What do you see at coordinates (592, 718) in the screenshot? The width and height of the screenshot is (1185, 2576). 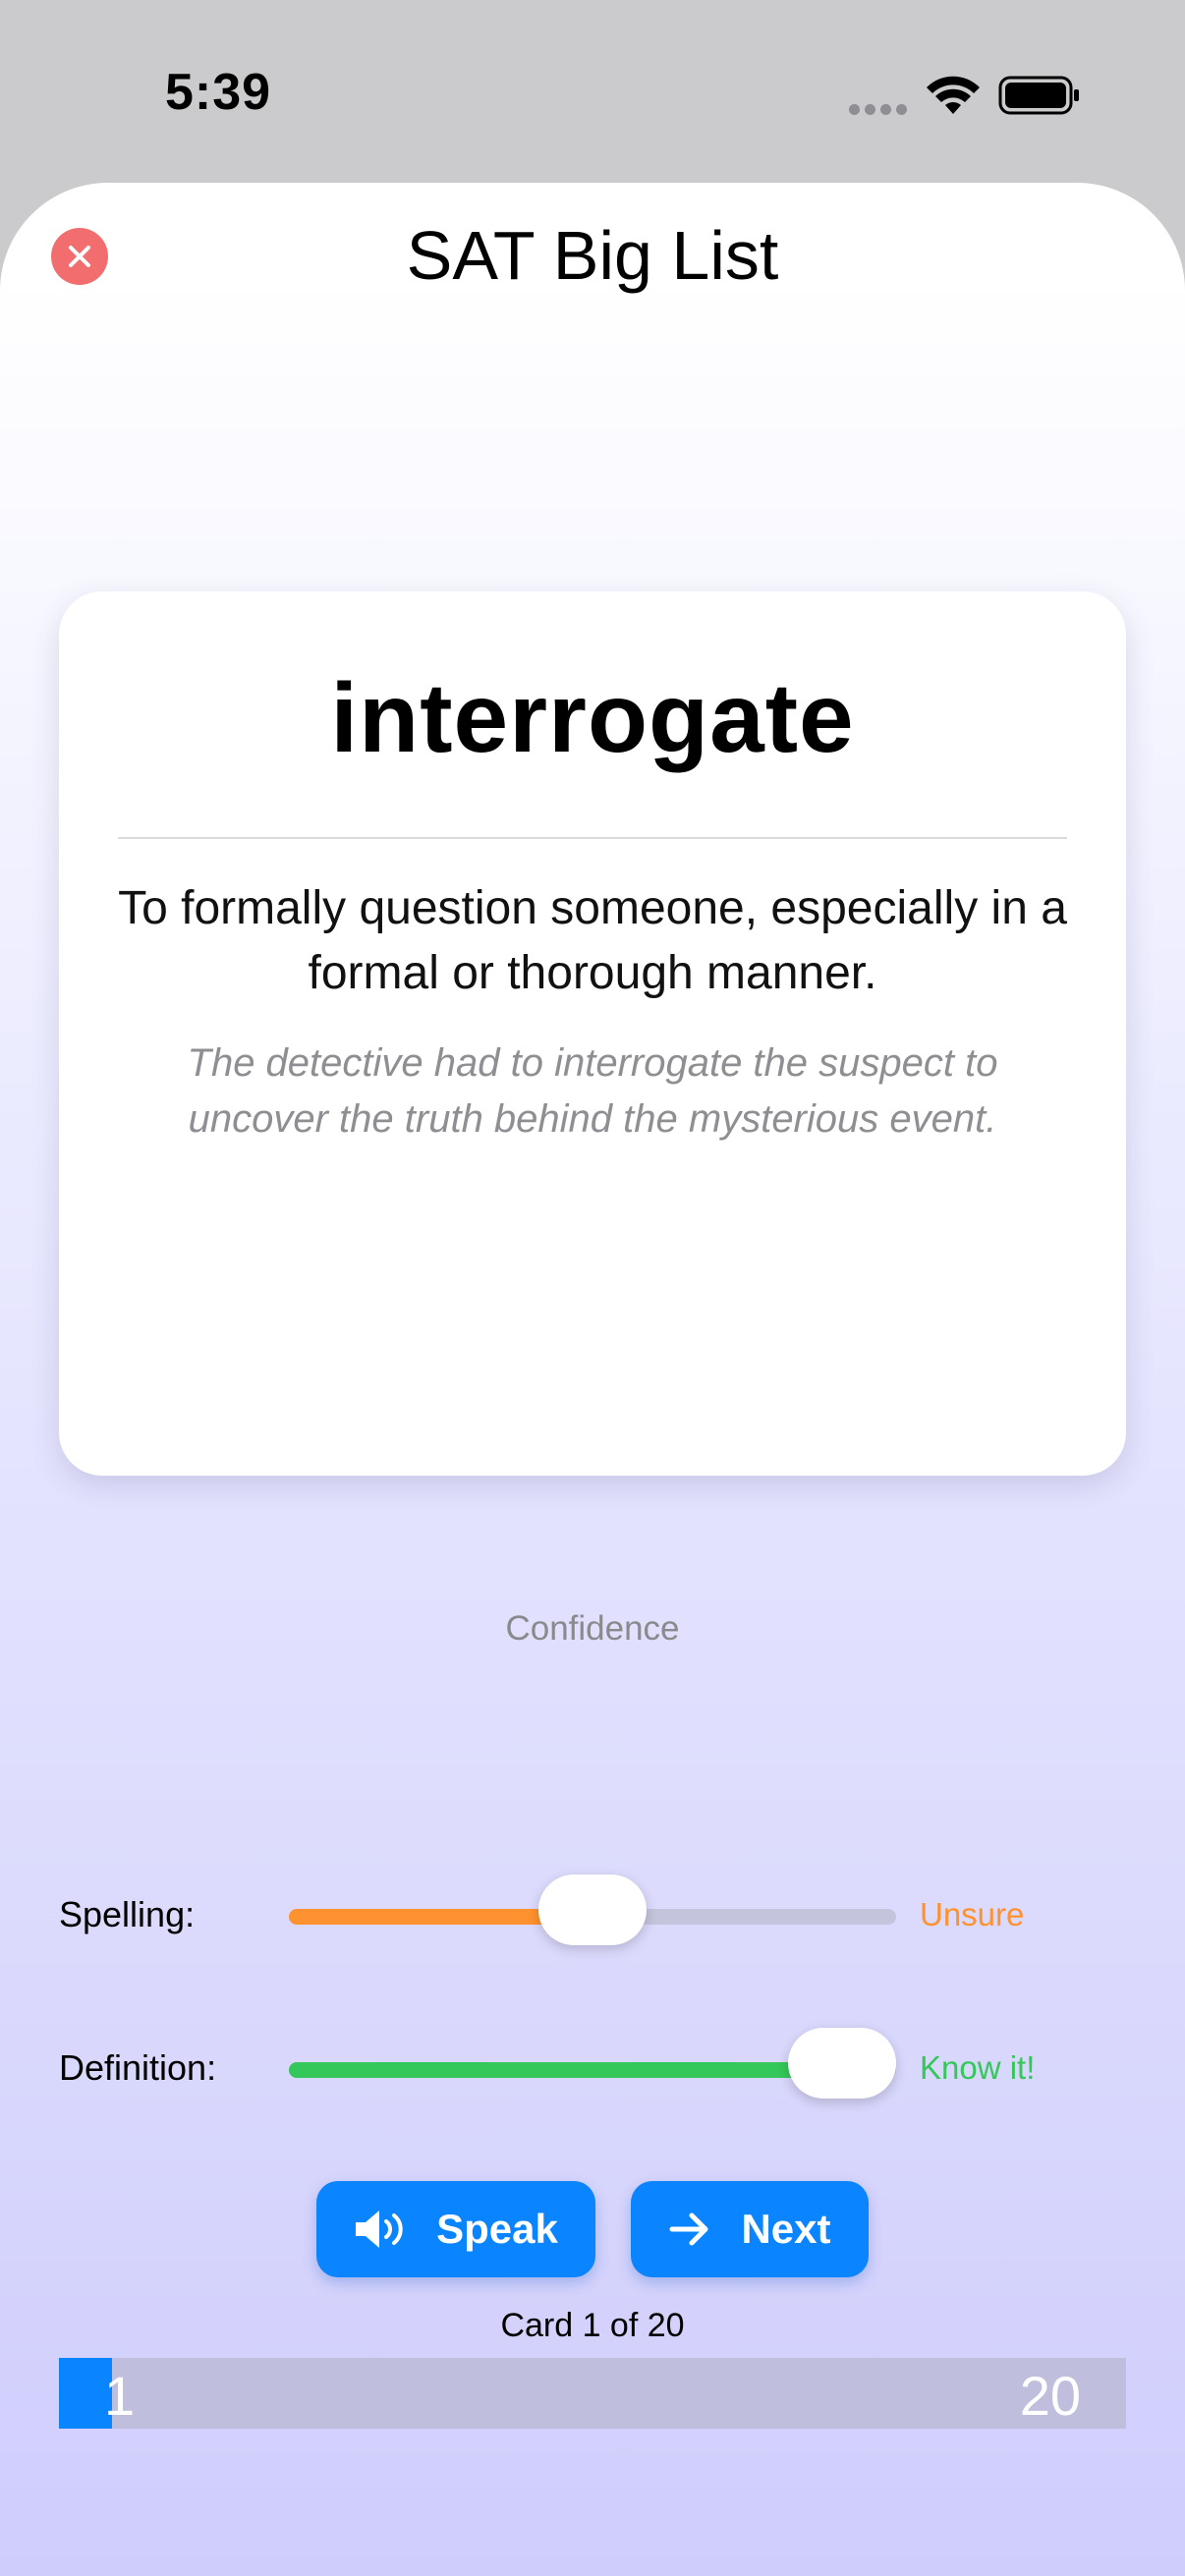 I see `card-word: interrogate` at bounding box center [592, 718].